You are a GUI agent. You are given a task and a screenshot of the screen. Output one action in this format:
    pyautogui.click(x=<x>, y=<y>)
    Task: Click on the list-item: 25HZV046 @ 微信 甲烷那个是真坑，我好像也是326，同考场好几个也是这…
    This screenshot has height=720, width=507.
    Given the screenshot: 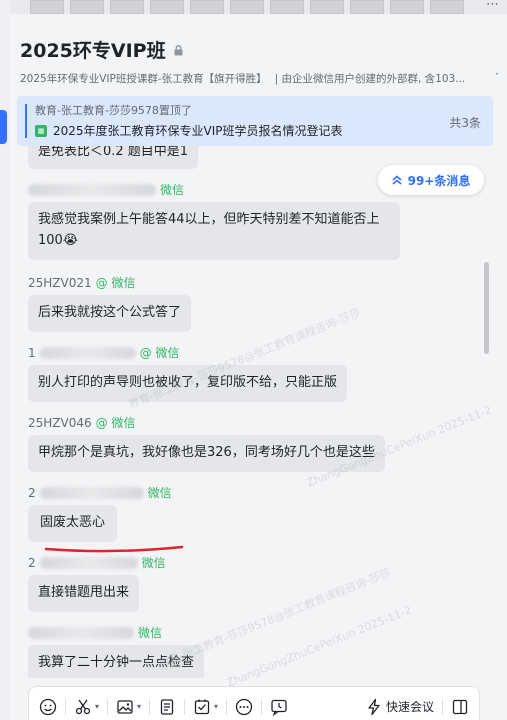 What is the action you would take?
    pyautogui.click(x=206, y=443)
    